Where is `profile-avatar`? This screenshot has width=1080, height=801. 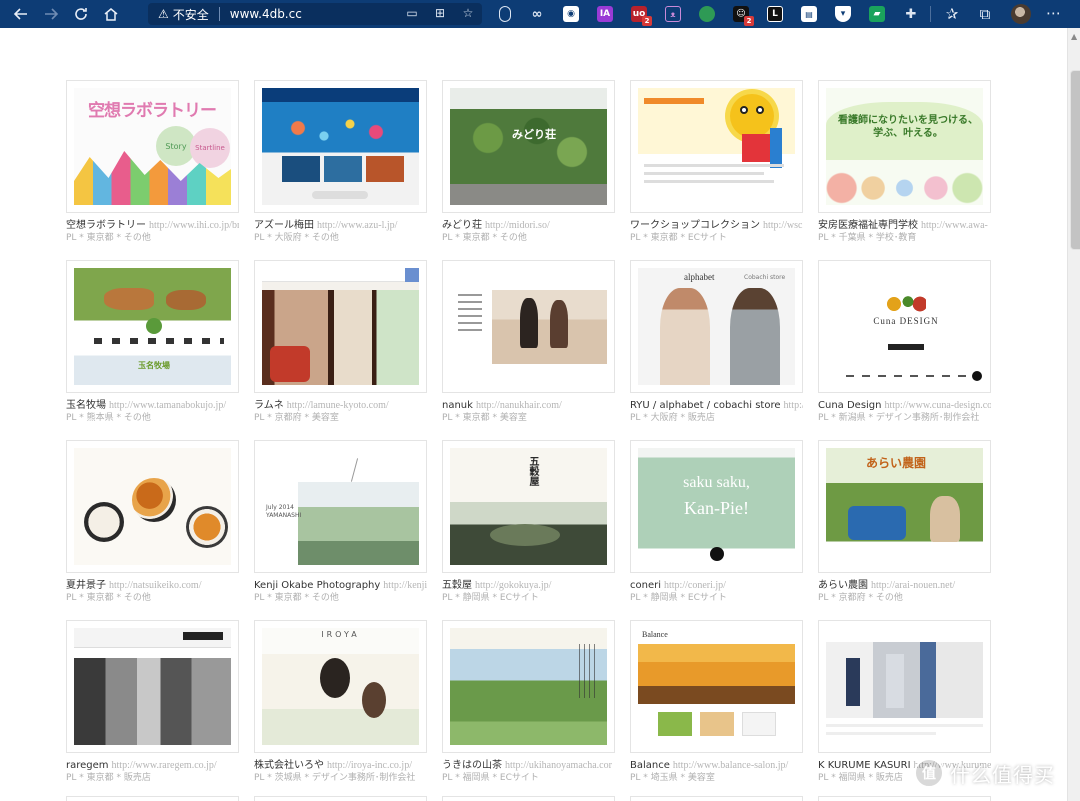 profile-avatar is located at coordinates (1021, 14).